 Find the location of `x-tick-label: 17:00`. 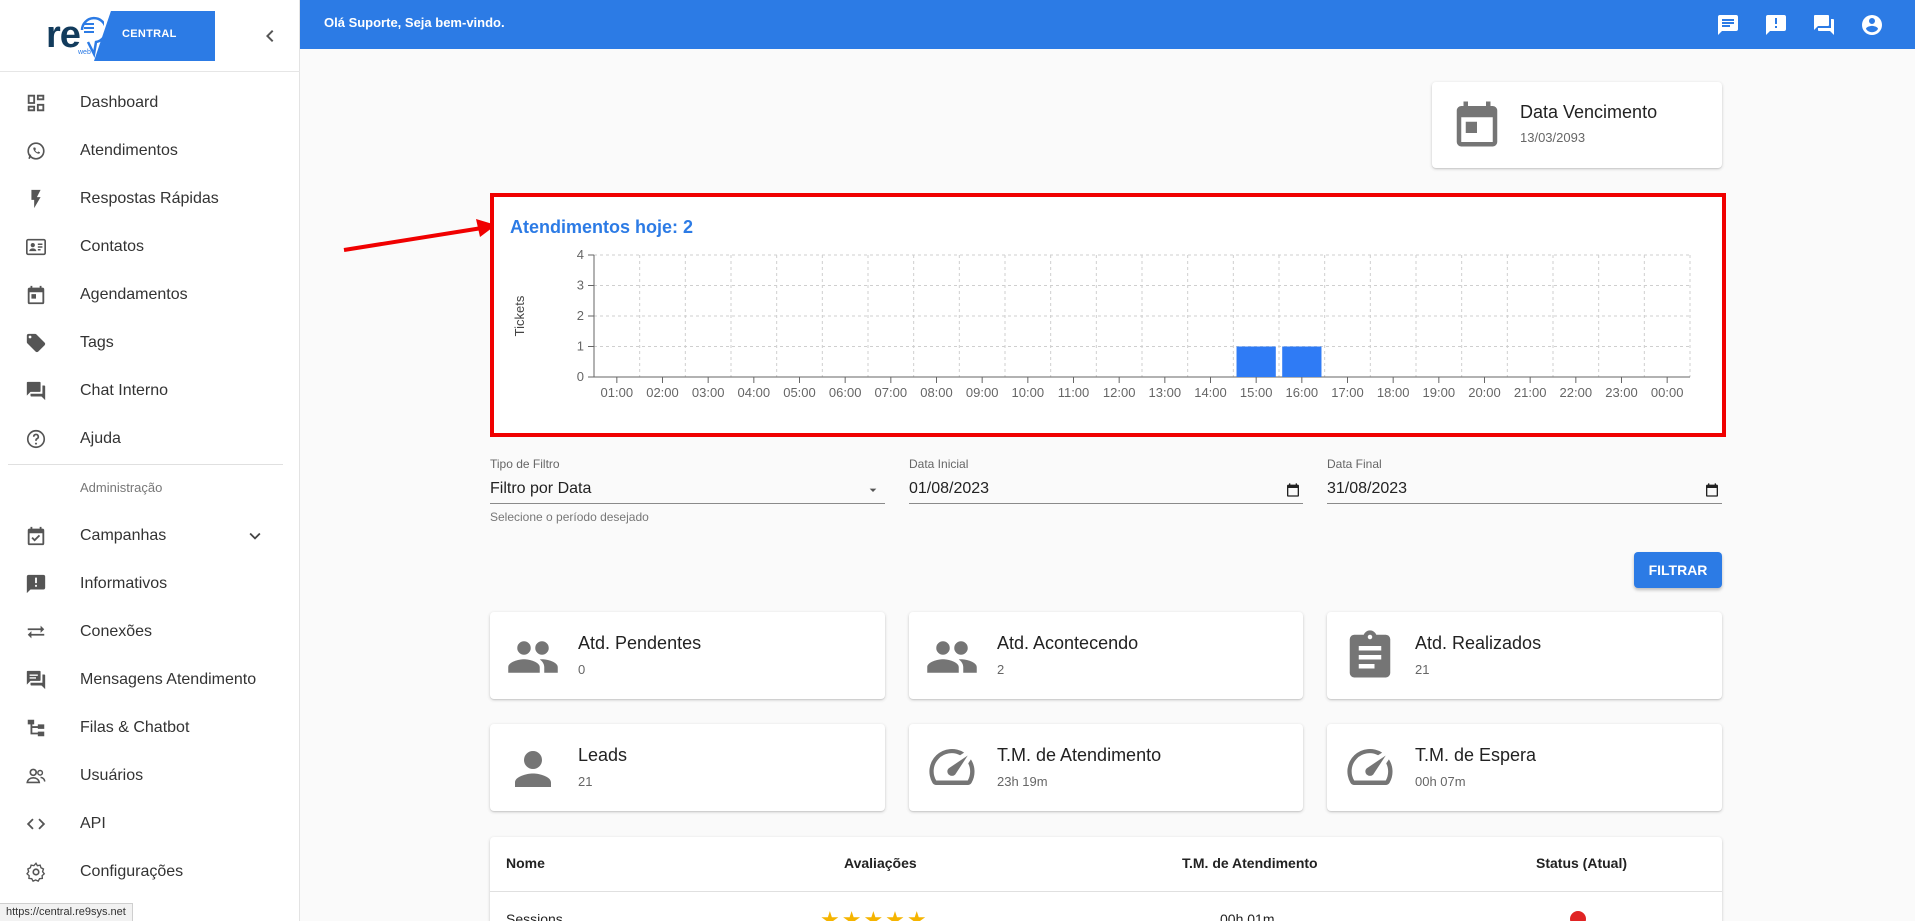

x-tick-label: 17:00 is located at coordinates (1347, 392).